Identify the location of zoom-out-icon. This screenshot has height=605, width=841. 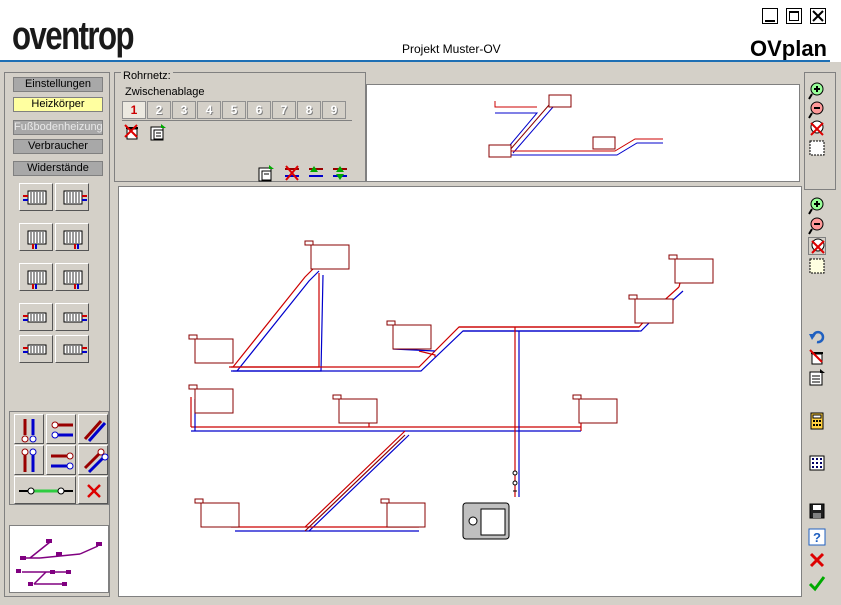
(817, 110).